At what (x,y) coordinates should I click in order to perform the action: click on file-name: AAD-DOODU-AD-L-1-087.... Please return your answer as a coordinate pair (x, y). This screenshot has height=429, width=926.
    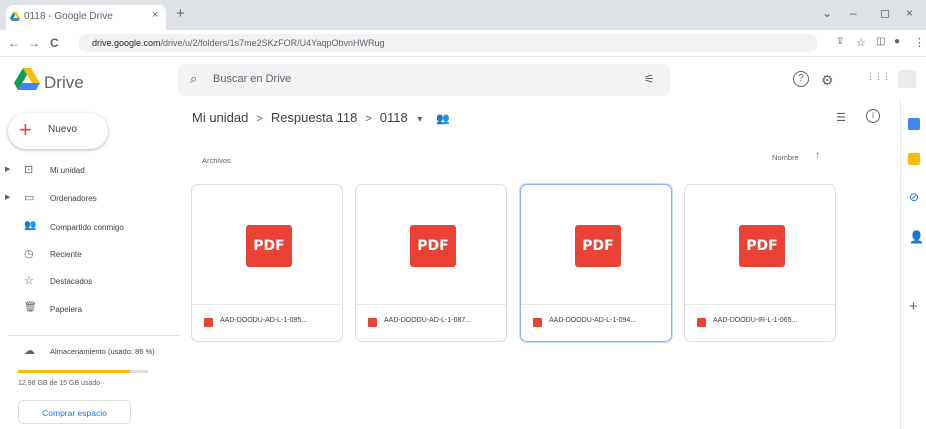
    Looking at the image, I should click on (428, 320).